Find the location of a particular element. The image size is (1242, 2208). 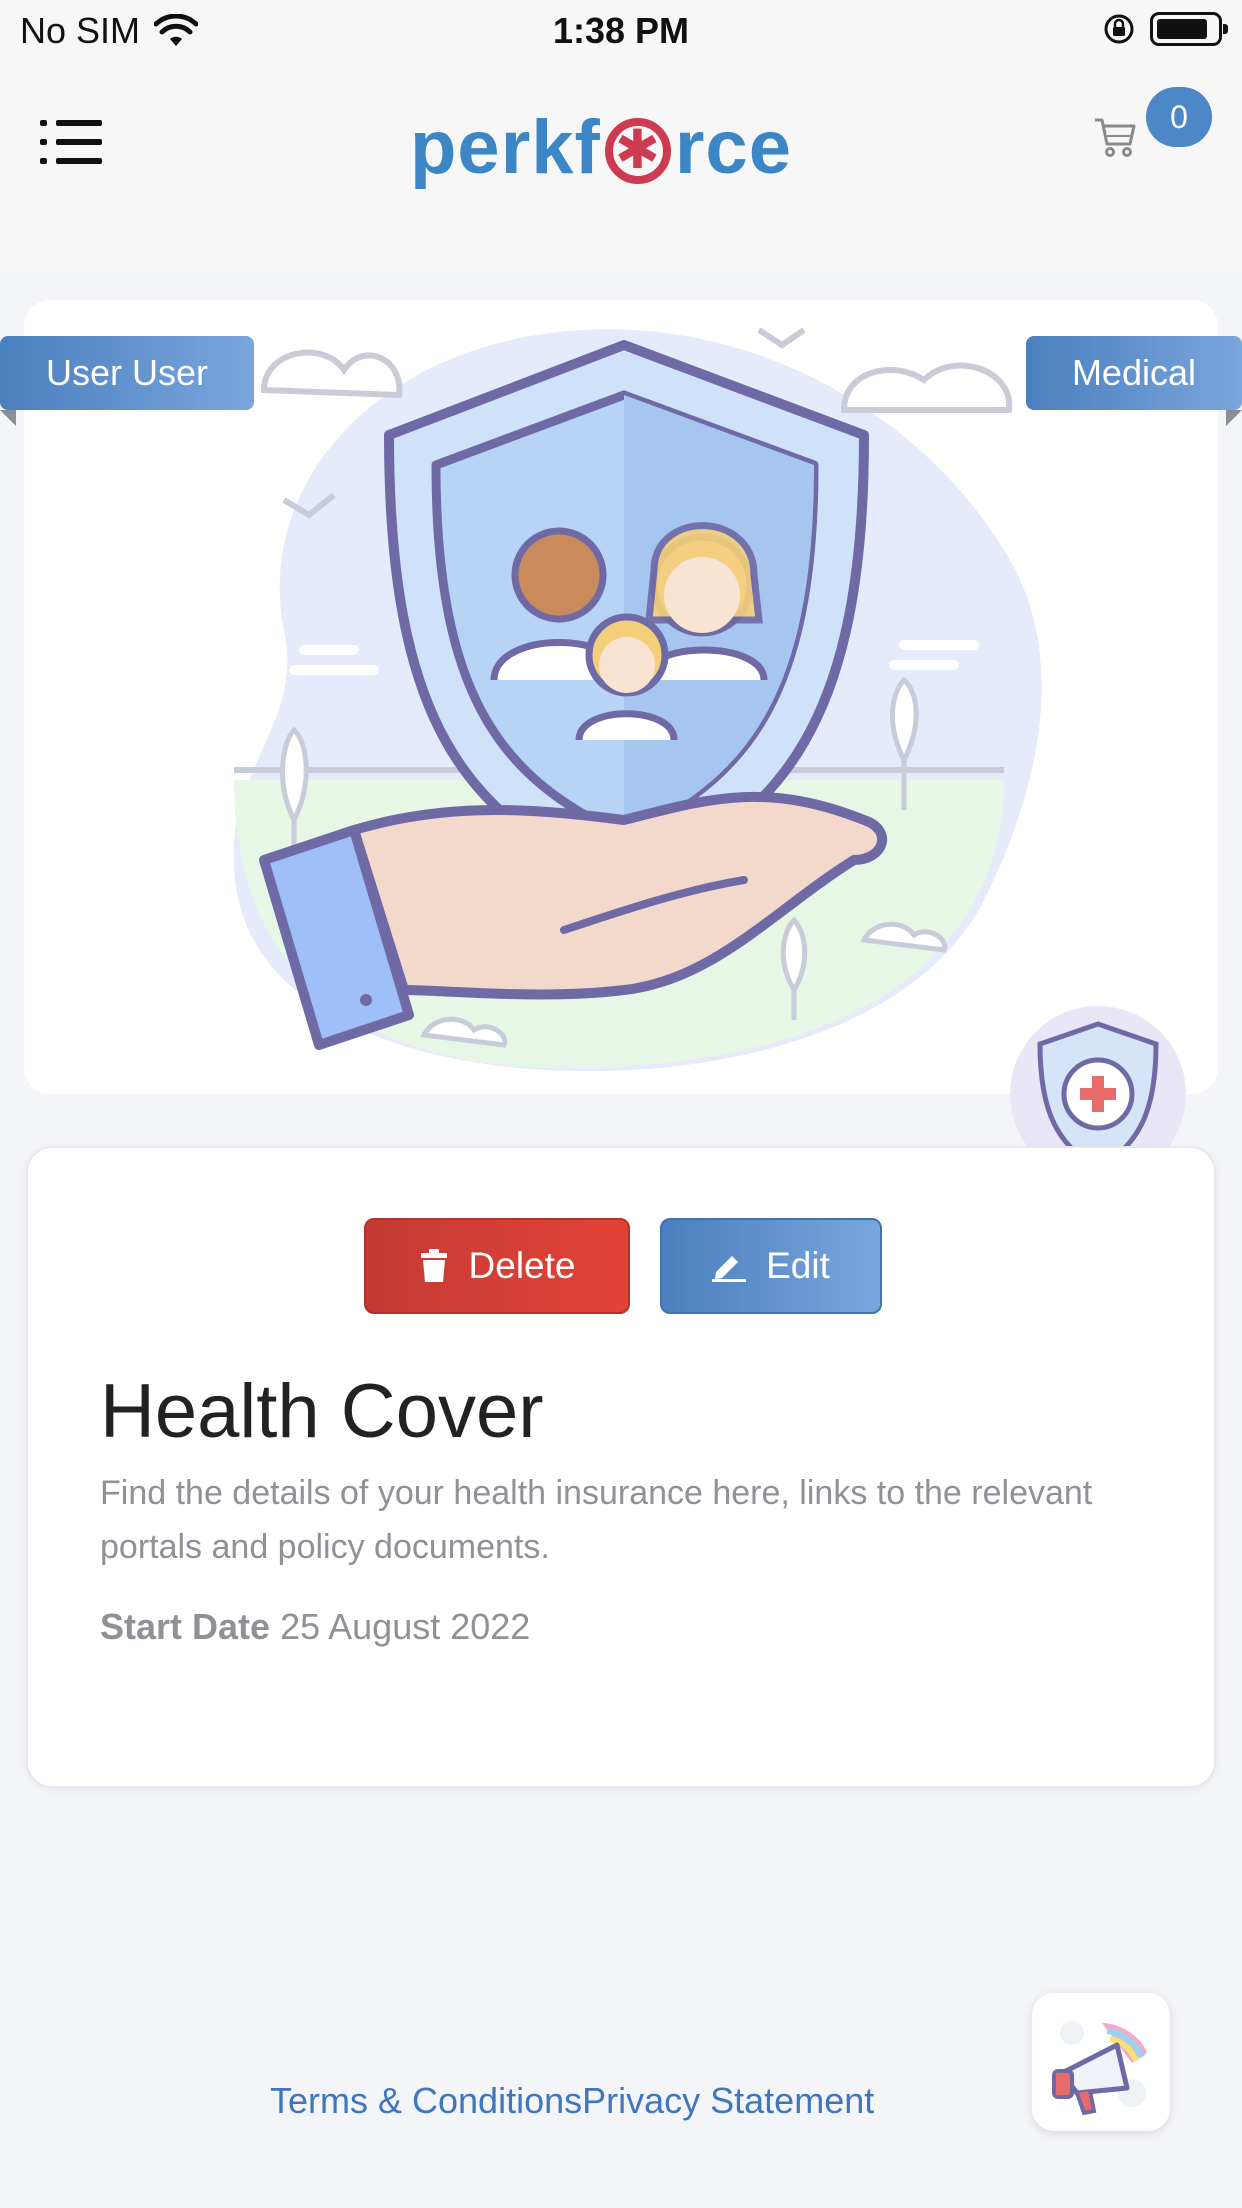

rotation-lock-icon is located at coordinates (1119, 29).